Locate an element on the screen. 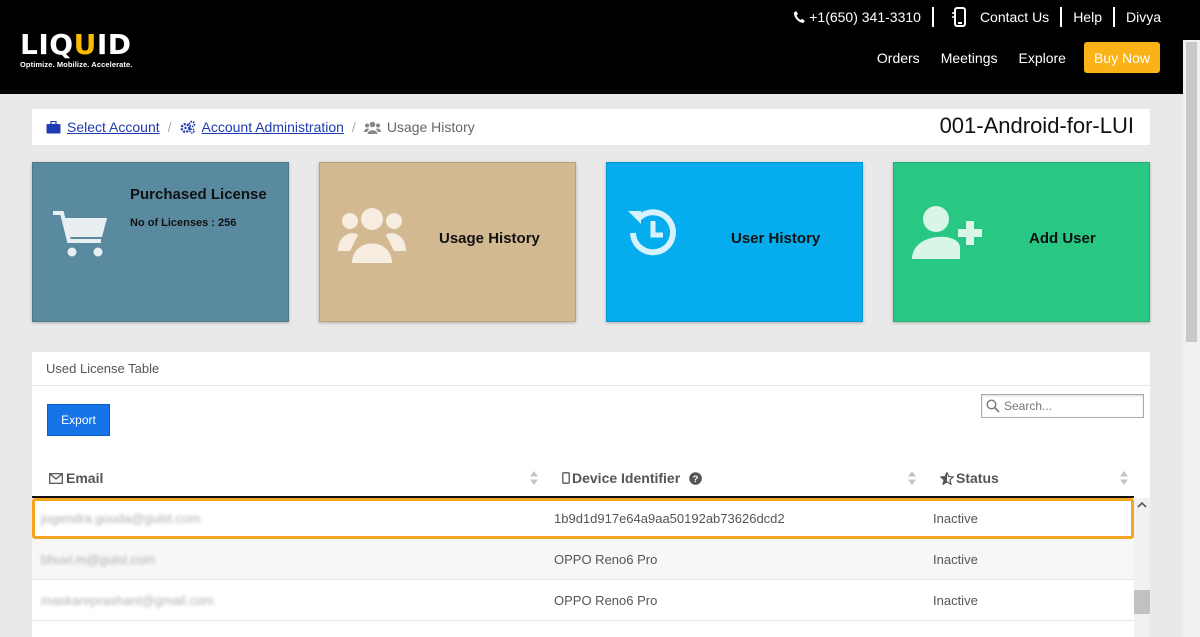 Image resolution: width=1200 pixels, height=637 pixels. column-status-label: Status is located at coordinates (977, 478).